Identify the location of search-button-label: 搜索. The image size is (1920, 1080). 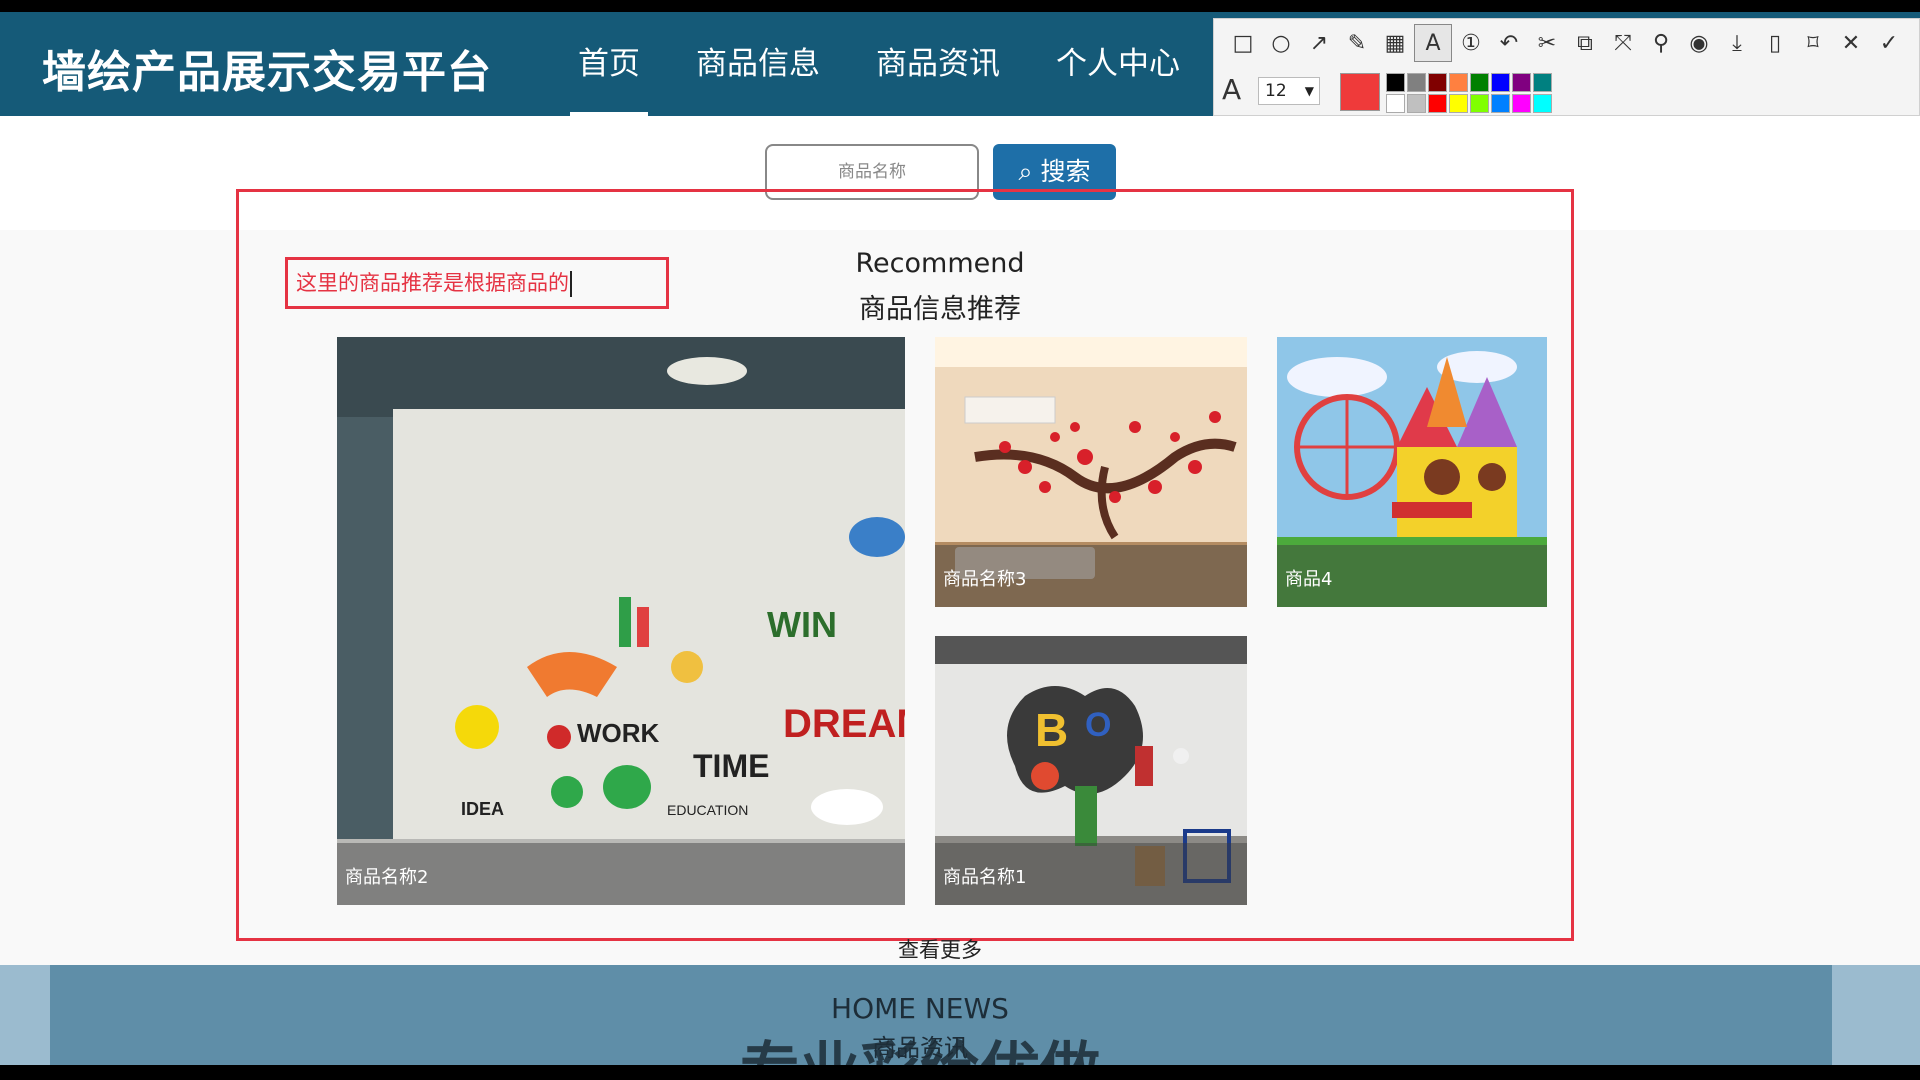
(1065, 171).